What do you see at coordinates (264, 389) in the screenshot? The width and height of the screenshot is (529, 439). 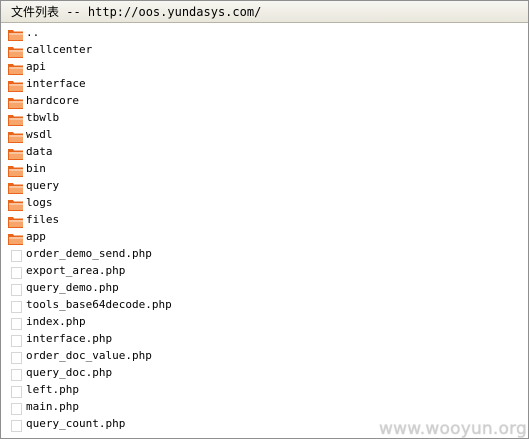 I see `file-row: left.php` at bounding box center [264, 389].